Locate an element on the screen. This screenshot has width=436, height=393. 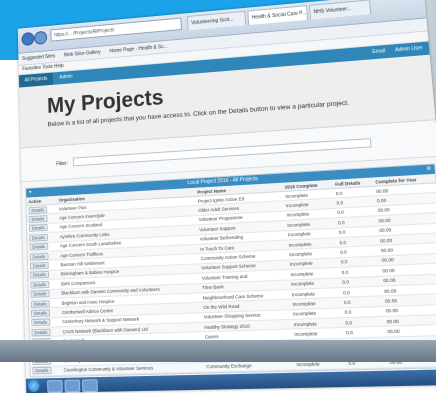
forward-icon is located at coordinates (41, 37).